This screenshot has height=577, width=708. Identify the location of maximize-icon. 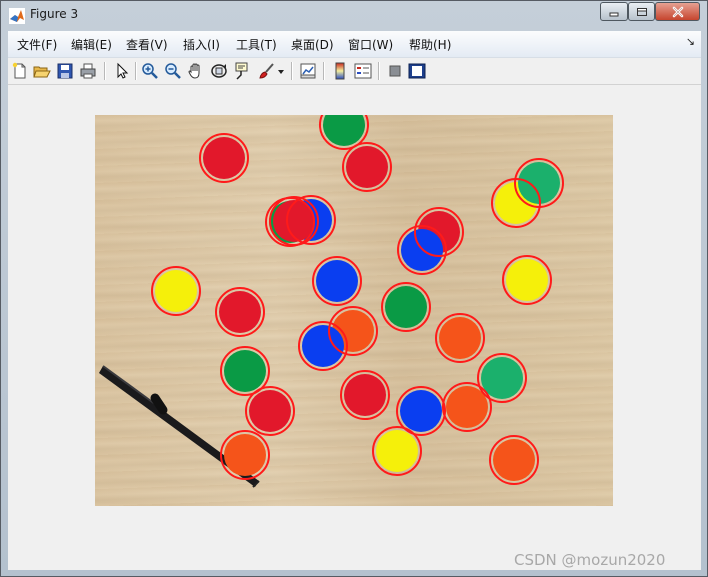
(641, 11).